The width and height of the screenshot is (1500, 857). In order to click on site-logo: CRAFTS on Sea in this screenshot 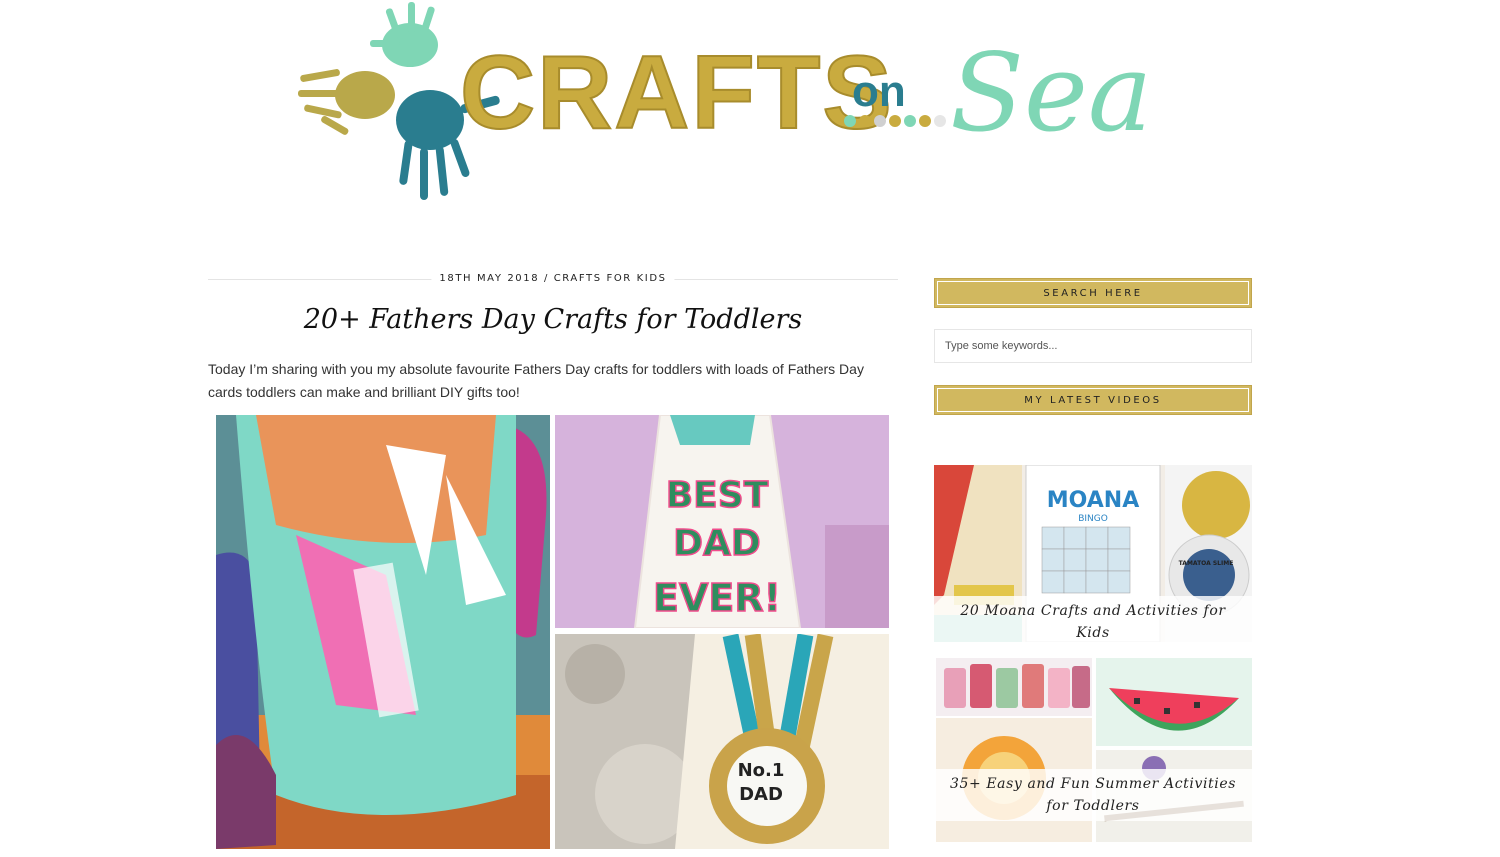, I will do `click(730, 107)`.